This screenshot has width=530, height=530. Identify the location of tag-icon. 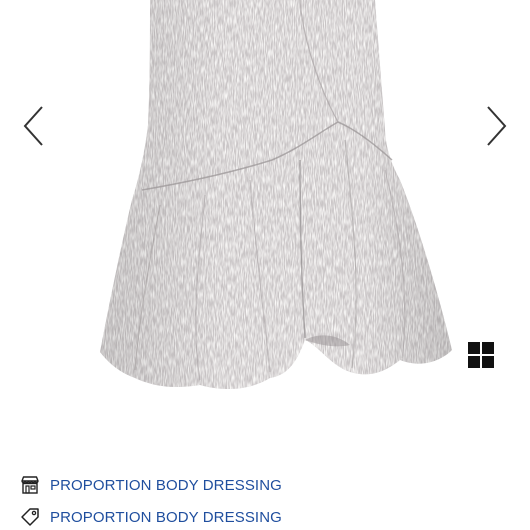
(30, 517).